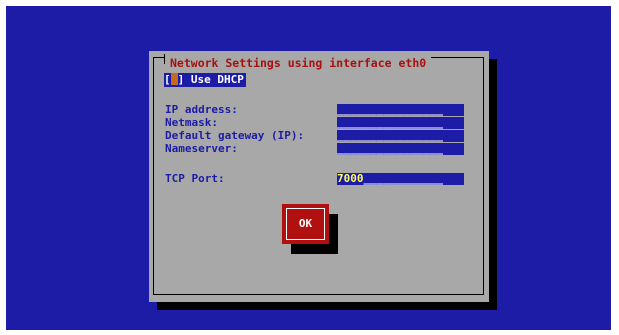  Describe the element at coordinates (390, 110) in the screenshot. I see `ip-address-fill: ________________` at that location.